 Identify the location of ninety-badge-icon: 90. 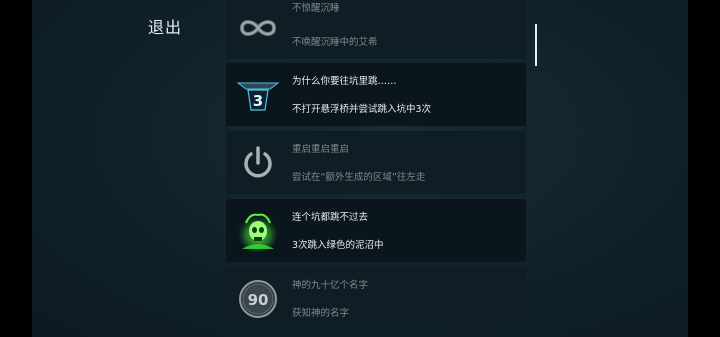
(258, 299).